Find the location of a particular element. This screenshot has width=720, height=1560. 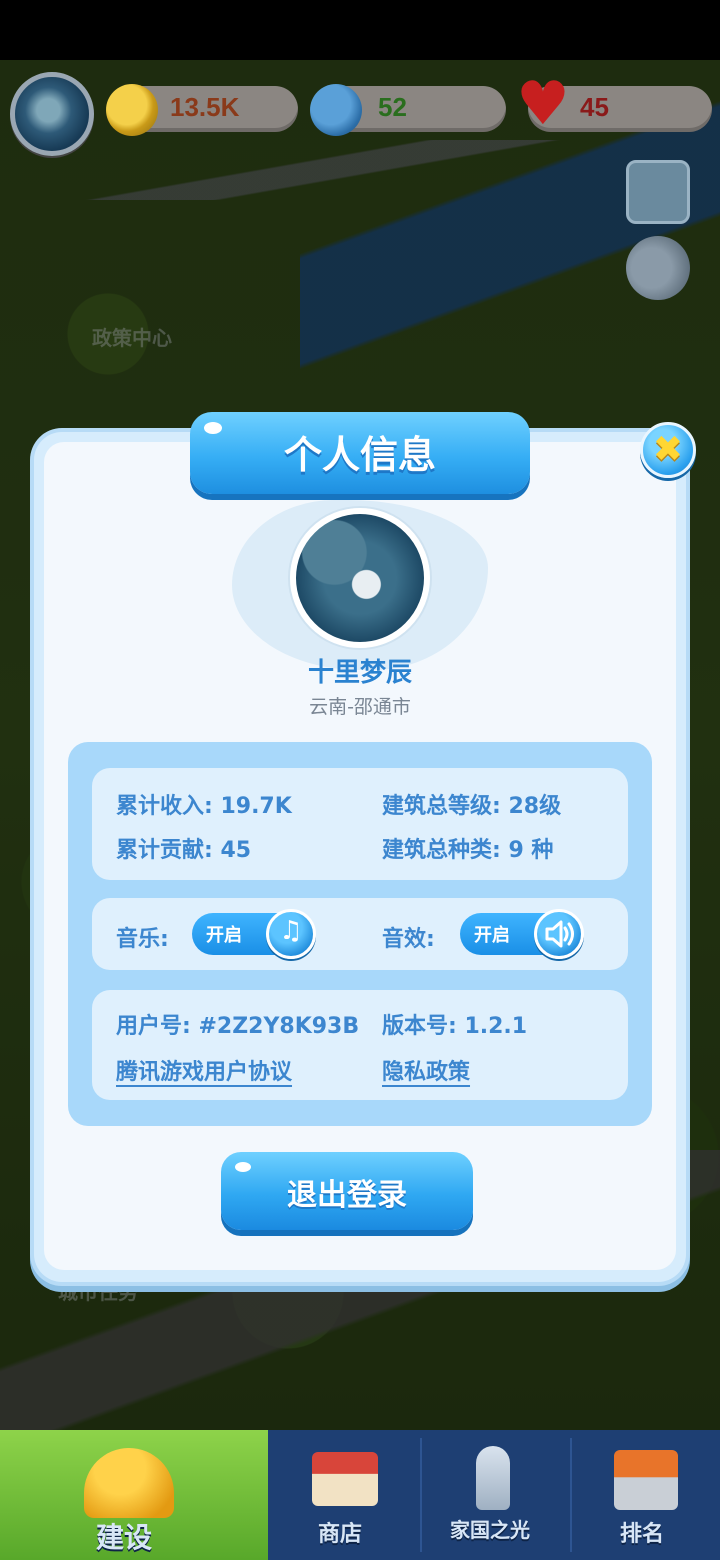

building-total-level: 建筑总等级: 28级 is located at coordinates (472, 806).